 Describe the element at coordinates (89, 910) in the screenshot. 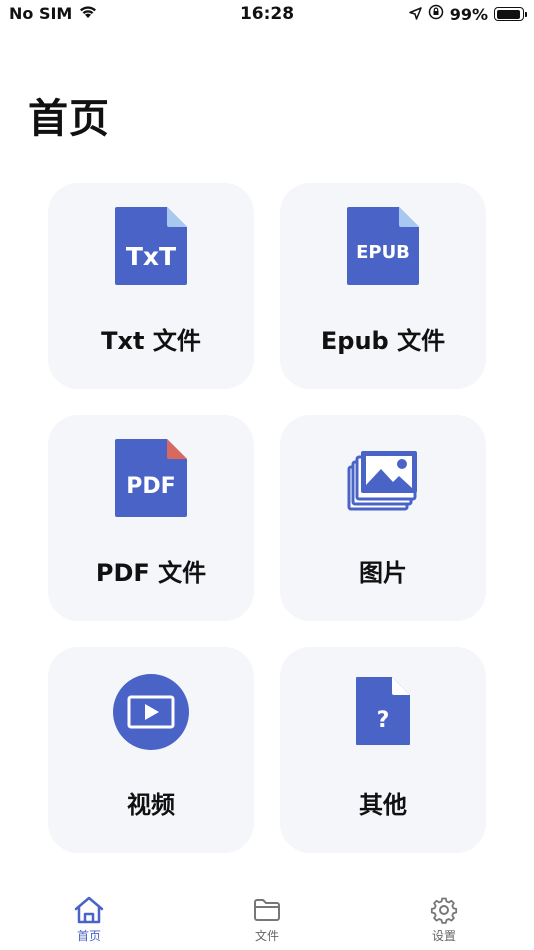

I see `home-icon` at that location.